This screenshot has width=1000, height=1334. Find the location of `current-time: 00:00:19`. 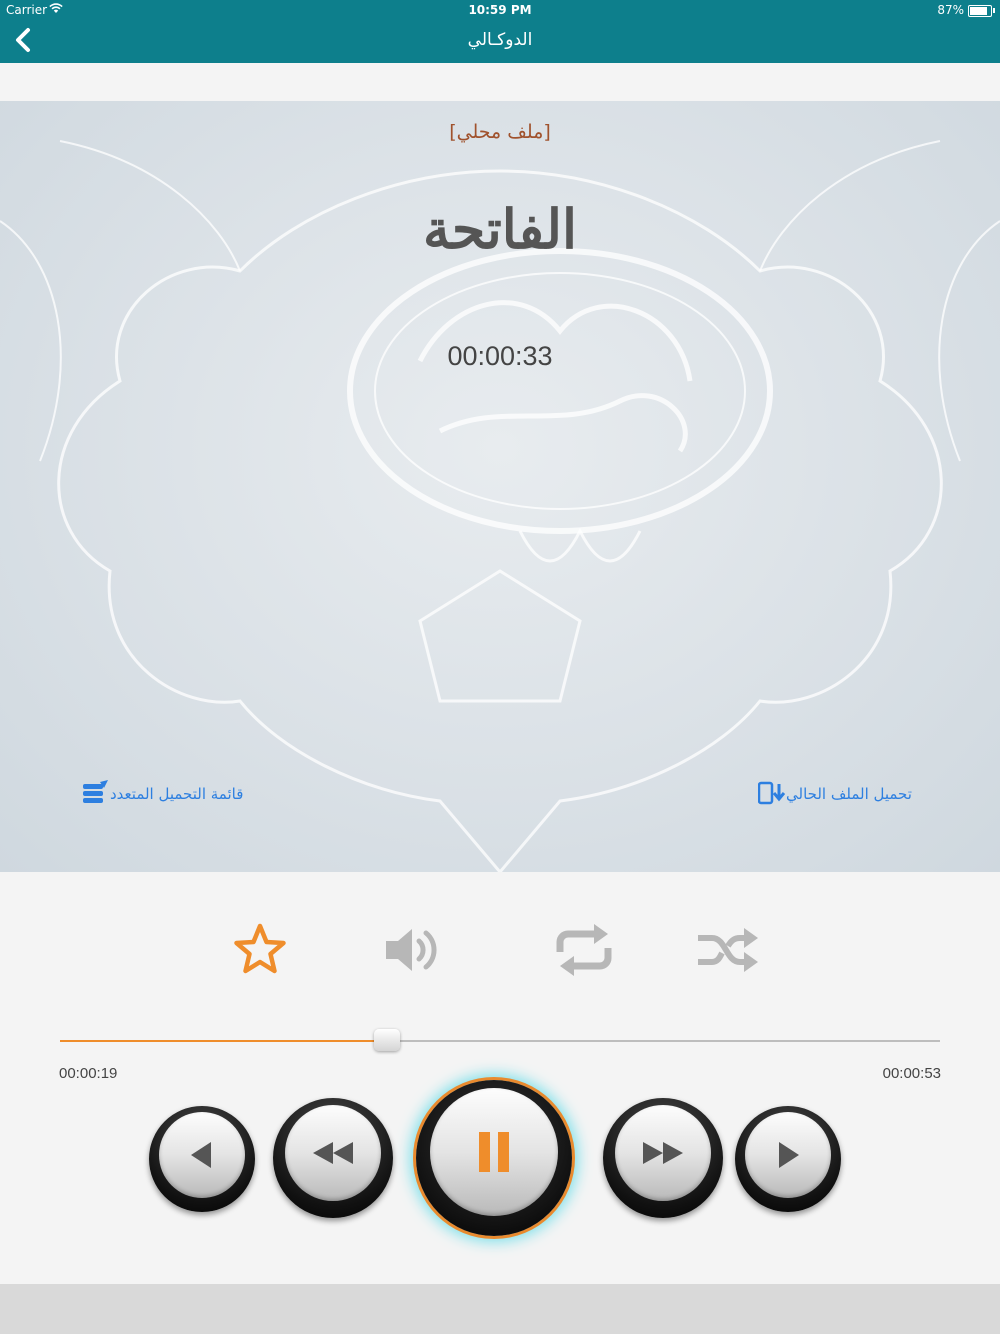

current-time: 00:00:19 is located at coordinates (88, 1073).